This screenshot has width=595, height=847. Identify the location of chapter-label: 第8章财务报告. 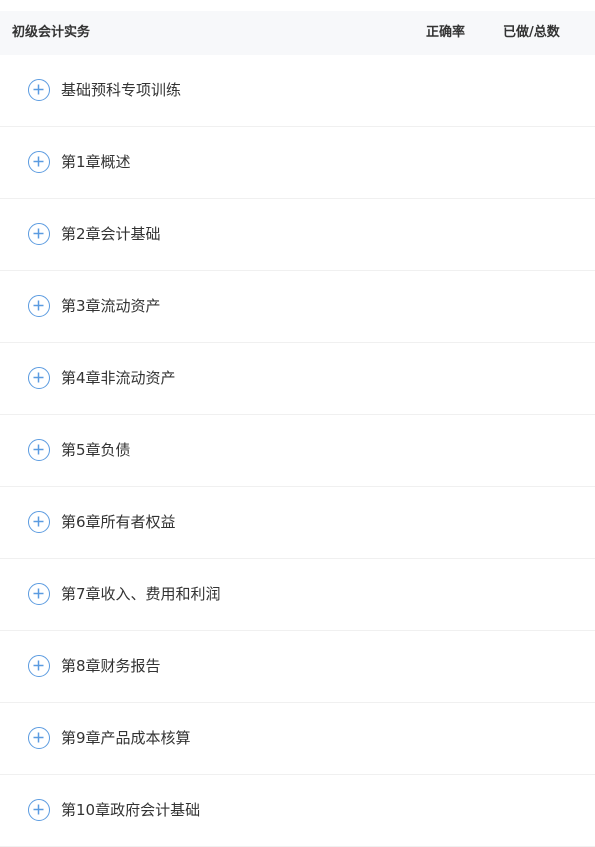
(111, 666).